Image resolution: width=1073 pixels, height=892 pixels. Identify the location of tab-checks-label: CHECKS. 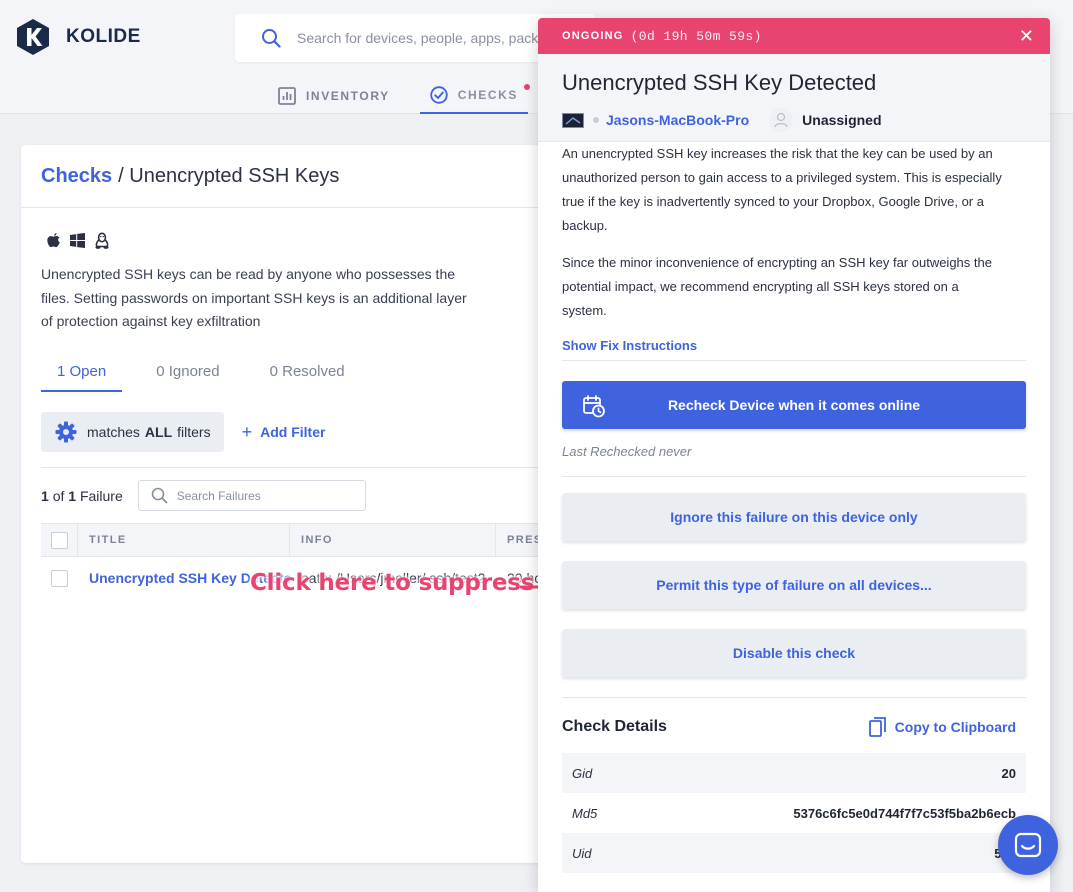
(488, 95).